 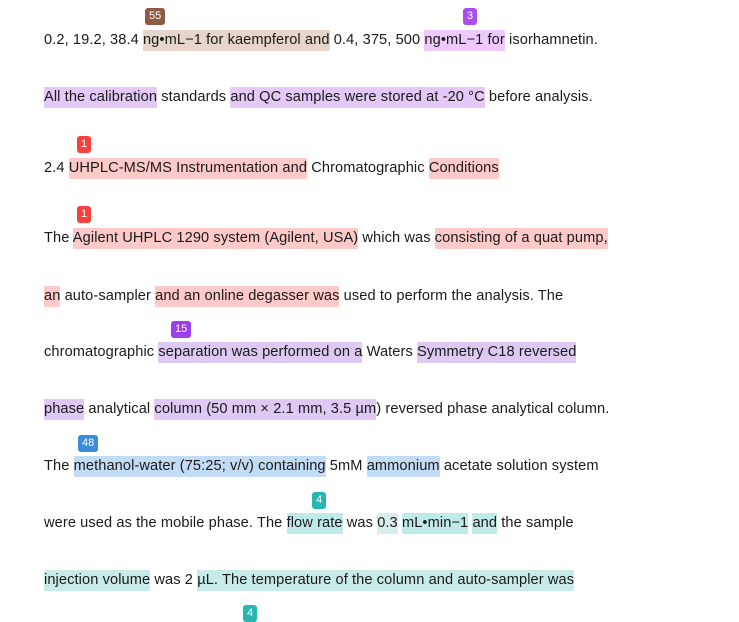 What do you see at coordinates (390, 352) in the screenshot?
I see `plain-text-span: Waters` at bounding box center [390, 352].